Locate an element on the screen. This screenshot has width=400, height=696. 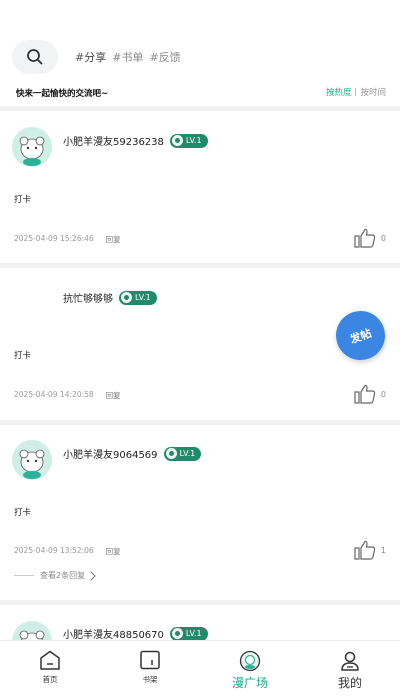
like-button: 1 is located at coordinates (370, 550).